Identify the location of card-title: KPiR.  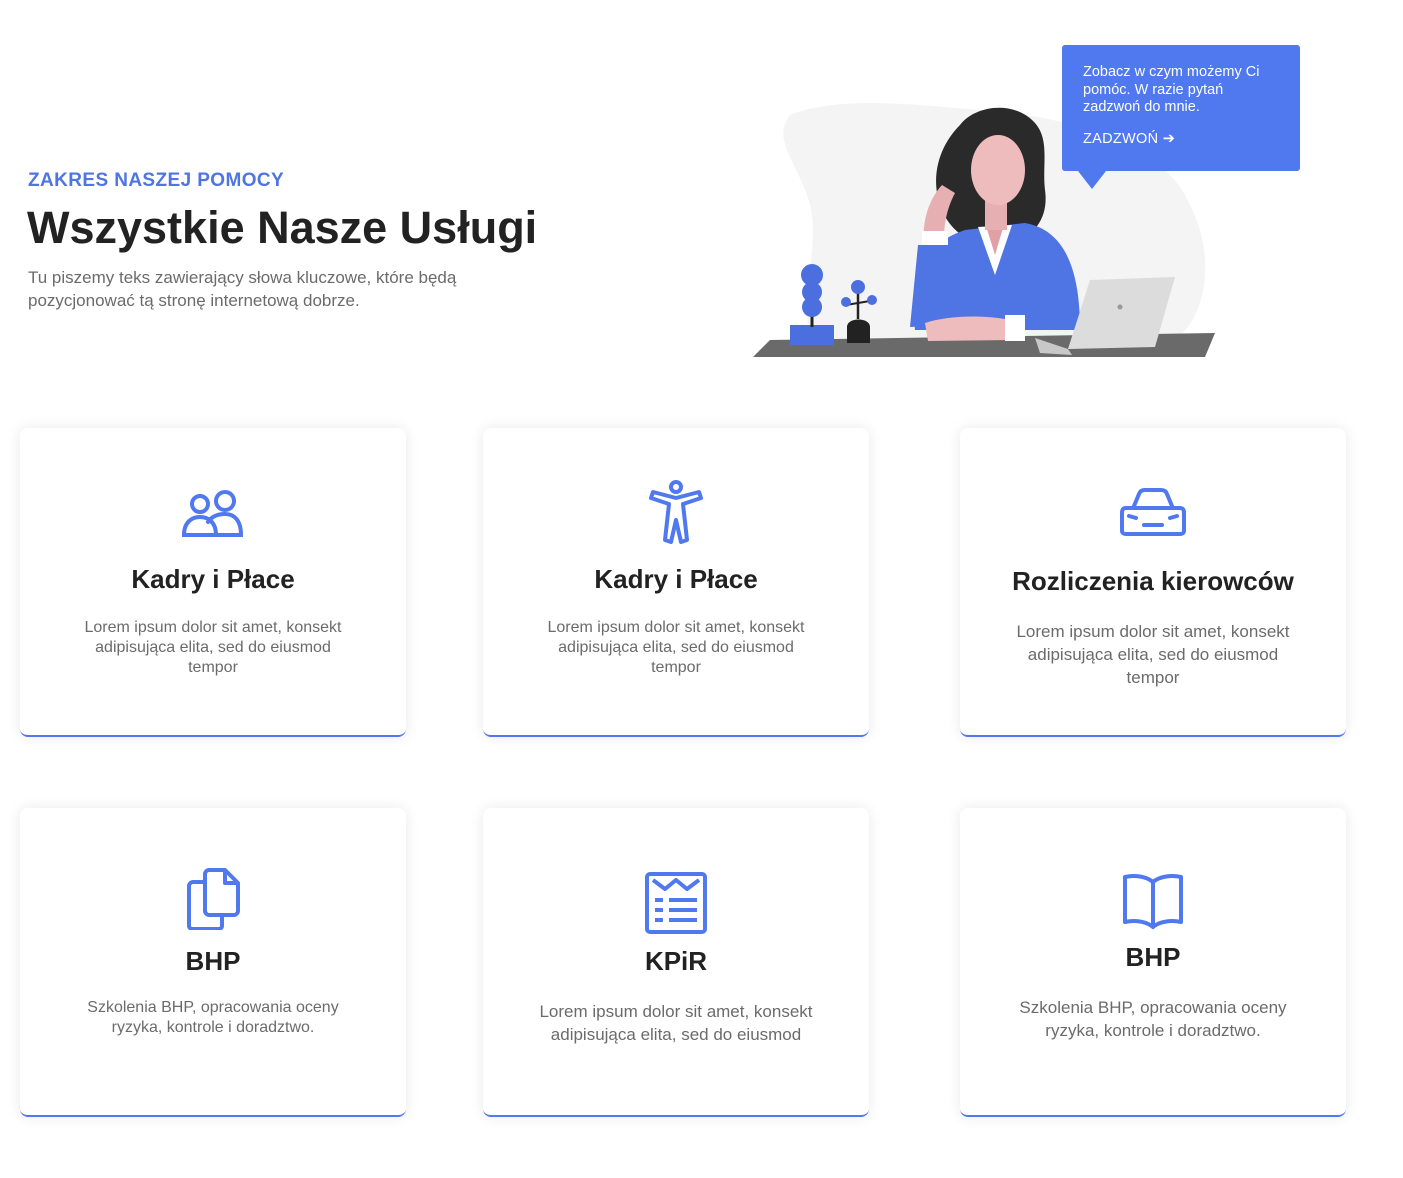
(676, 961).